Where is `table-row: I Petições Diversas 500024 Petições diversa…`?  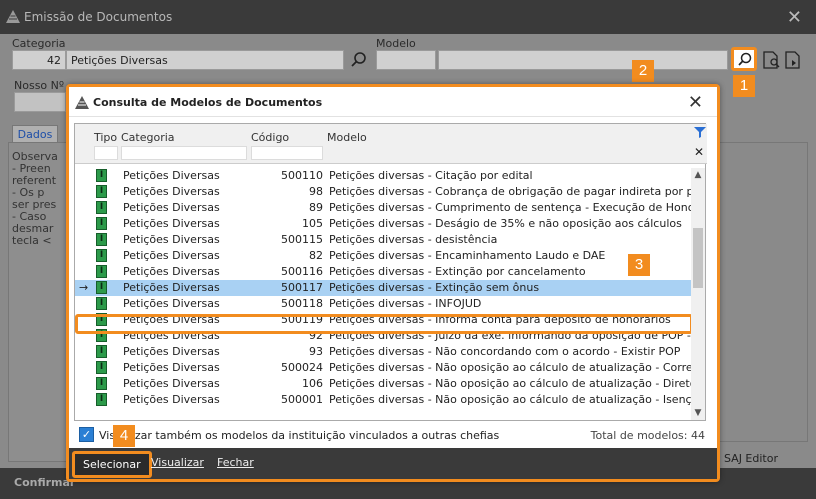 table-row: I Petições Diversas 500024 Petições diversa… is located at coordinates (383, 368).